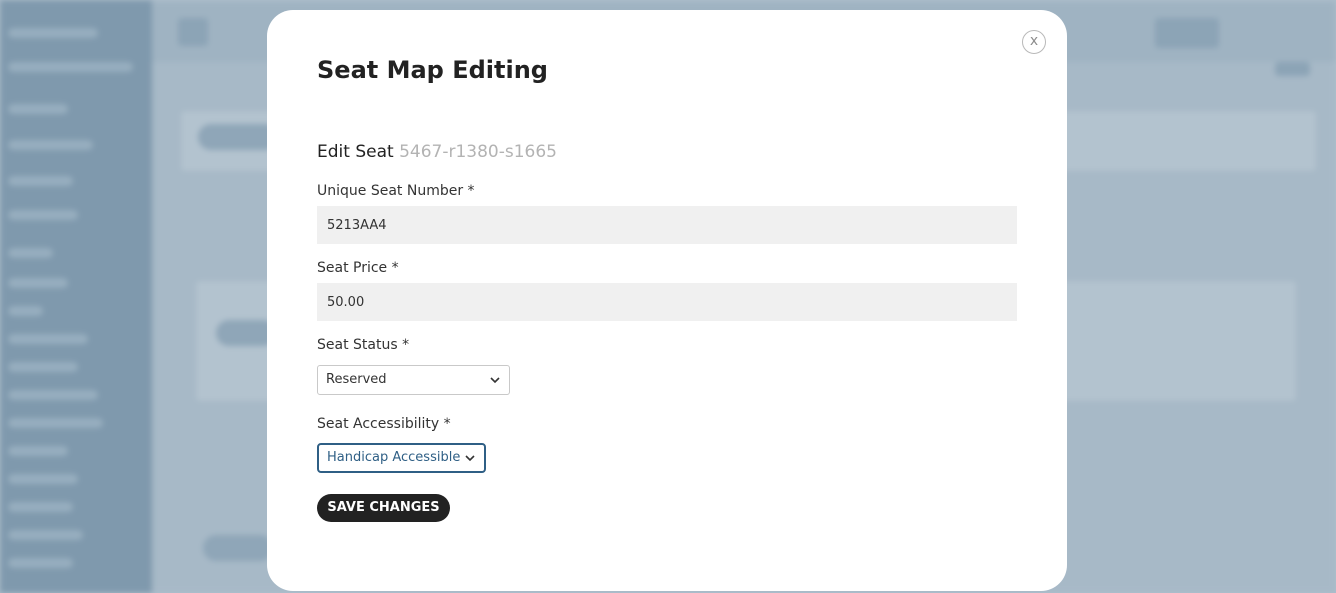 Image resolution: width=1336 pixels, height=593 pixels. What do you see at coordinates (478, 152) in the screenshot?
I see `seat-id: 5467-r1380-s1665` at bounding box center [478, 152].